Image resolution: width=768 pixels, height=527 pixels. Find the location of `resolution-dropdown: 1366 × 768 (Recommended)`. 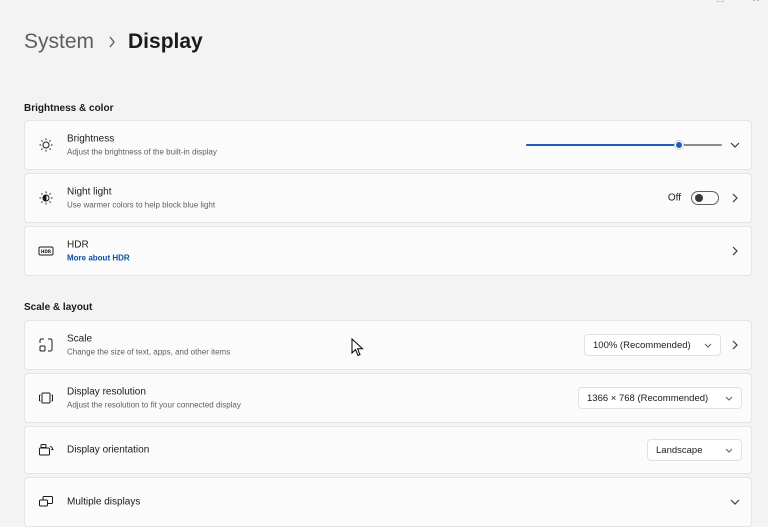

resolution-dropdown: 1366 × 768 (Recommended) is located at coordinates (660, 398).